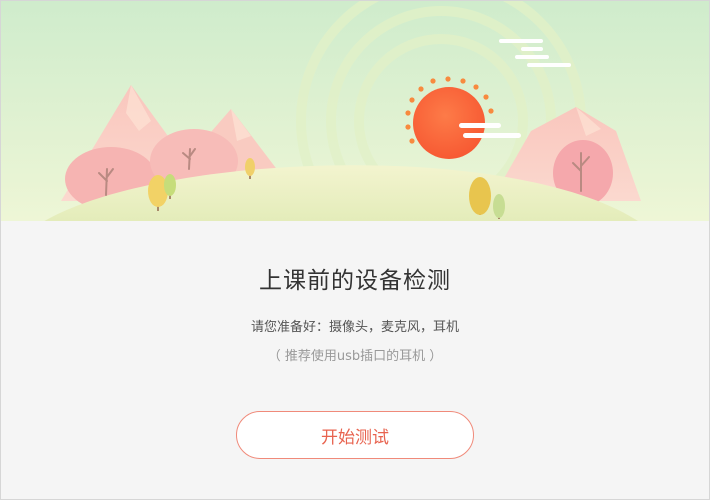 This screenshot has height=500, width=710. What do you see at coordinates (355, 435) in the screenshot?
I see `start-test-button: 开始测试` at bounding box center [355, 435].